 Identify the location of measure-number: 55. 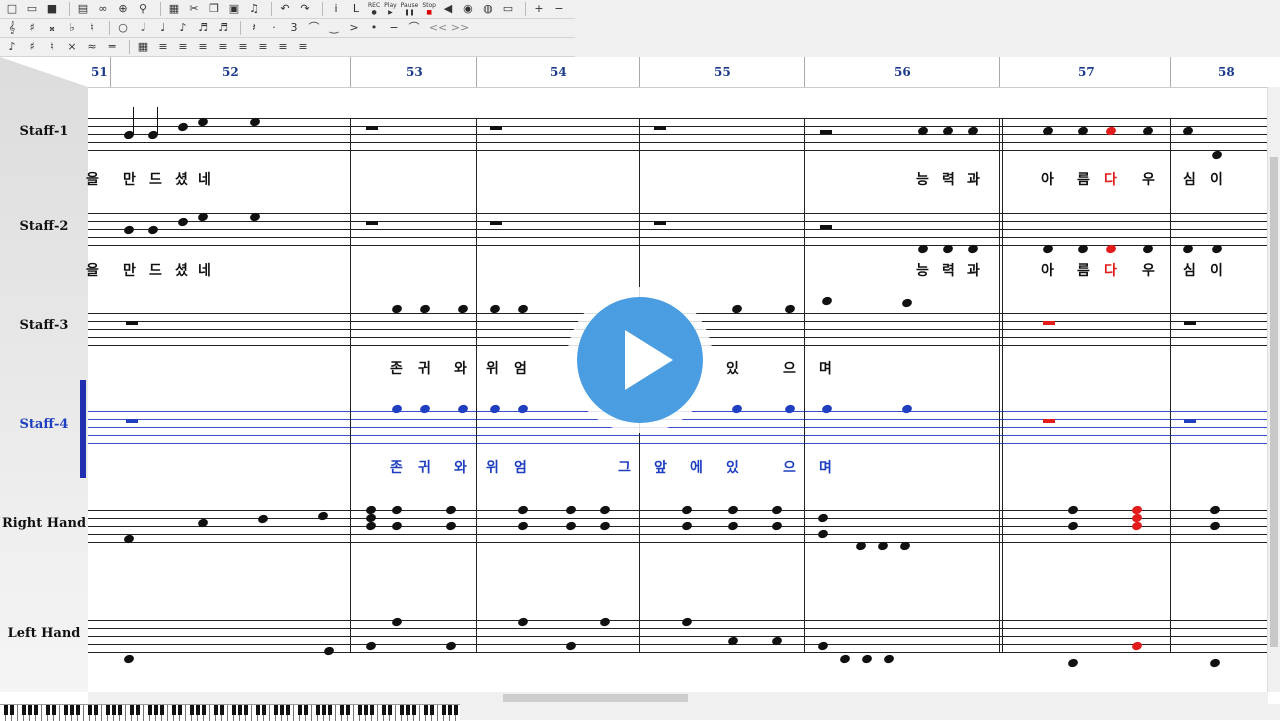
(722, 72).